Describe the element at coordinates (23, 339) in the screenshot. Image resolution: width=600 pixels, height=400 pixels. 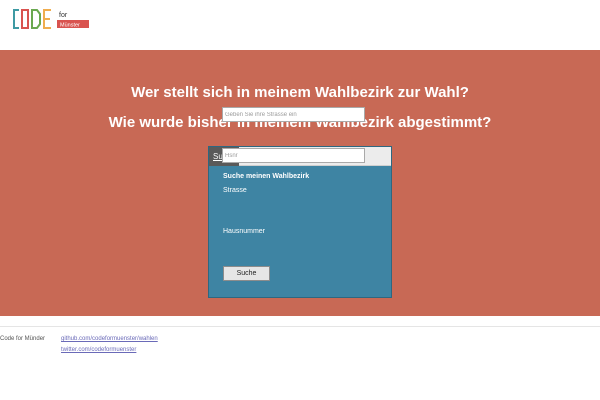
I see `footer-org-name: Code for Münder` at that location.